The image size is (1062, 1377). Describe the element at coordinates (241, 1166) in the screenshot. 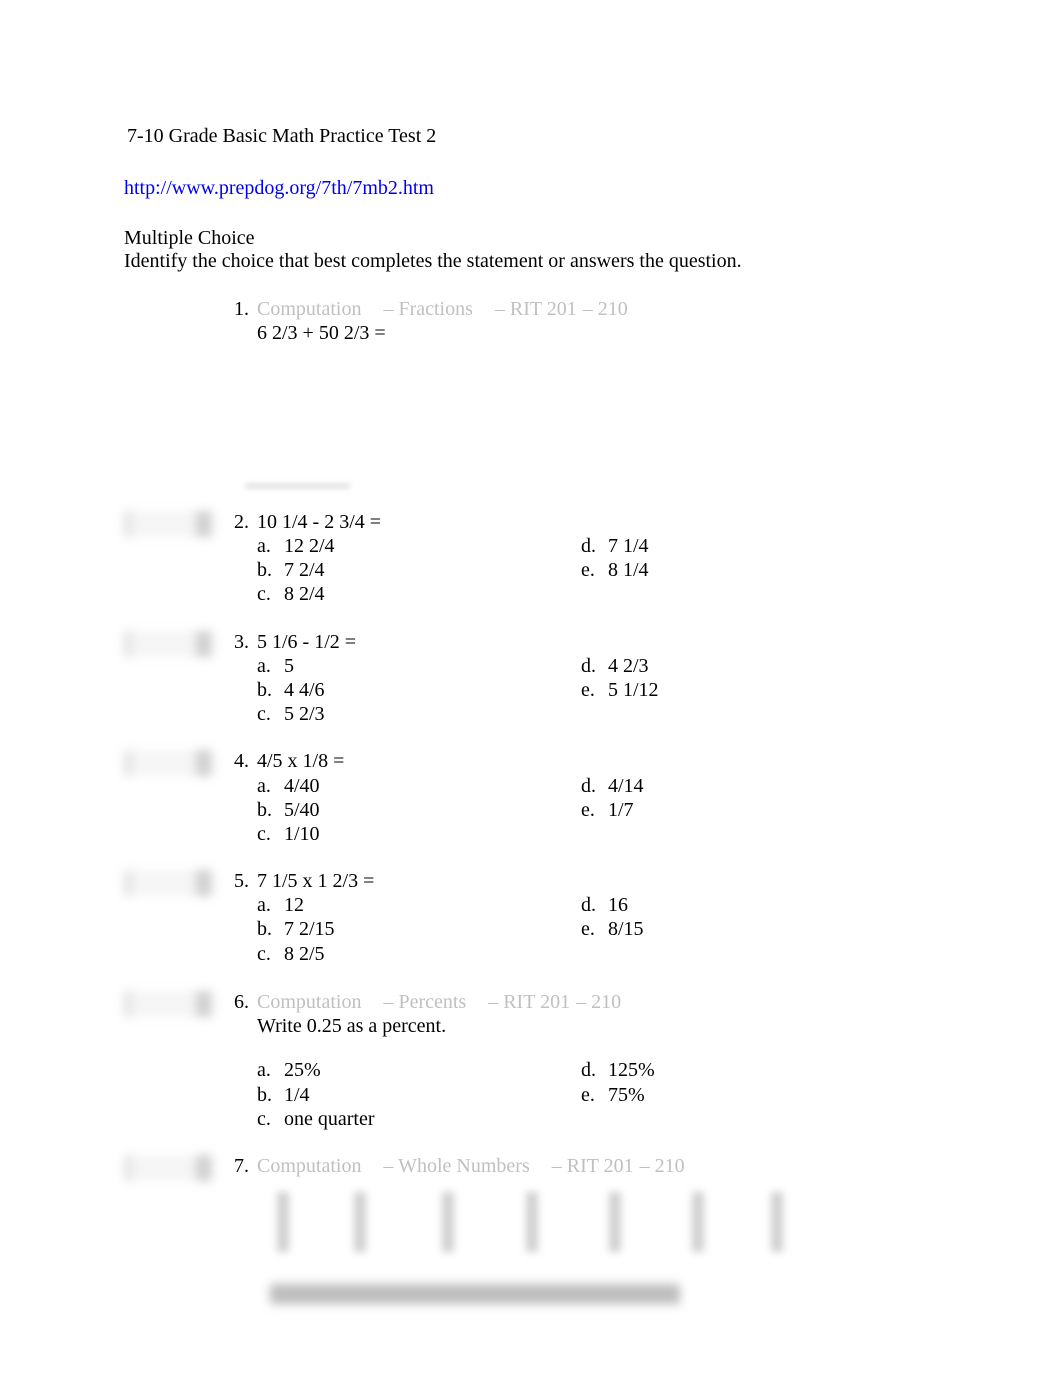

I see `question-number: 7.` at that location.